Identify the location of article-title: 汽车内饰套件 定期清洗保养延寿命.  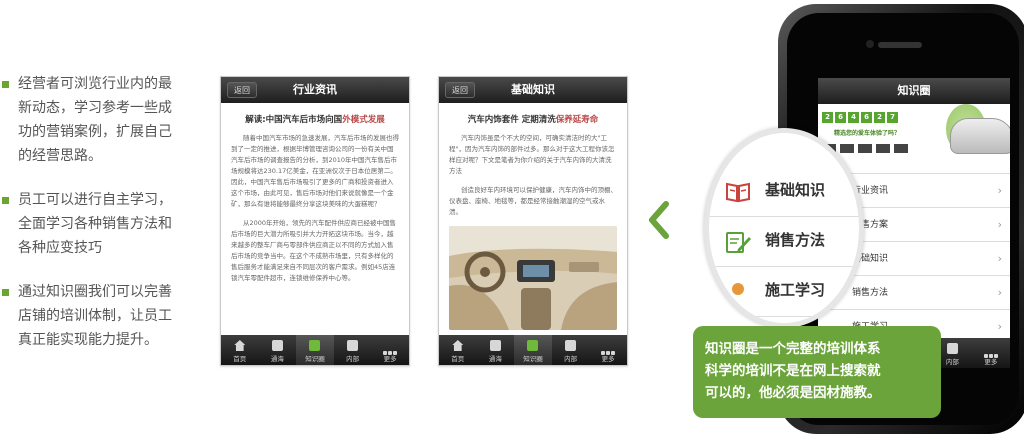
(533, 119).